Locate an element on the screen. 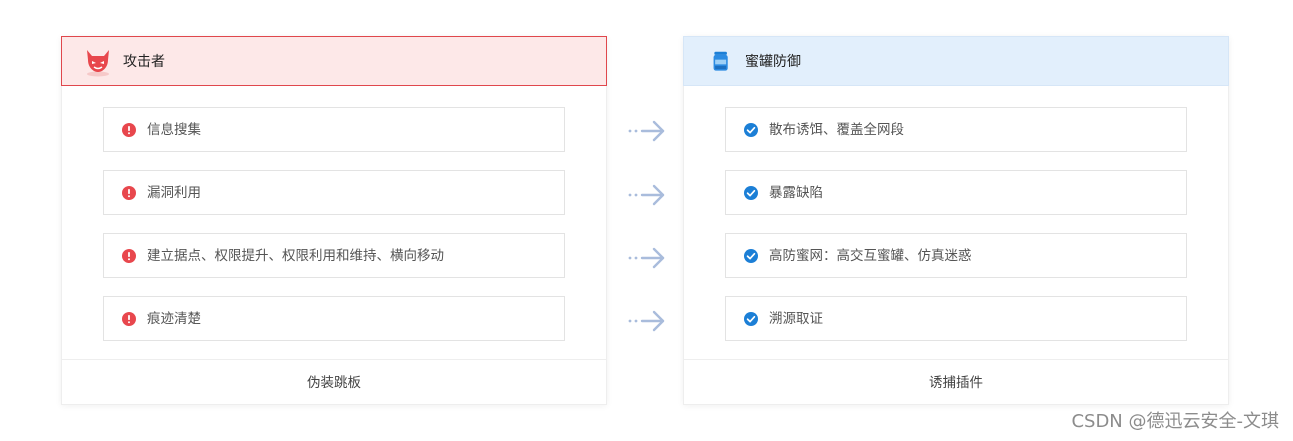 The height and width of the screenshot is (441, 1293). defense-title: 蜜罐防御 is located at coordinates (773, 62).